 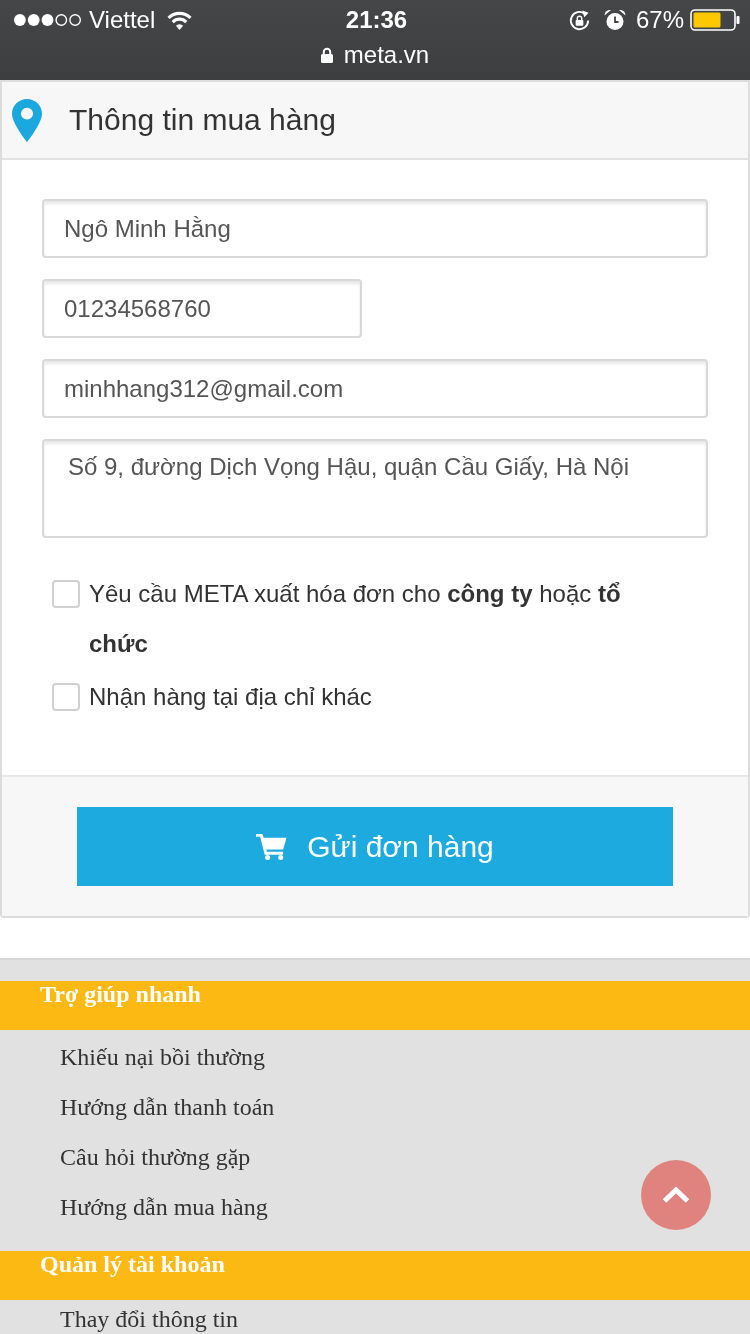 I want to click on rotation-lock-icon, so click(x=579, y=20).